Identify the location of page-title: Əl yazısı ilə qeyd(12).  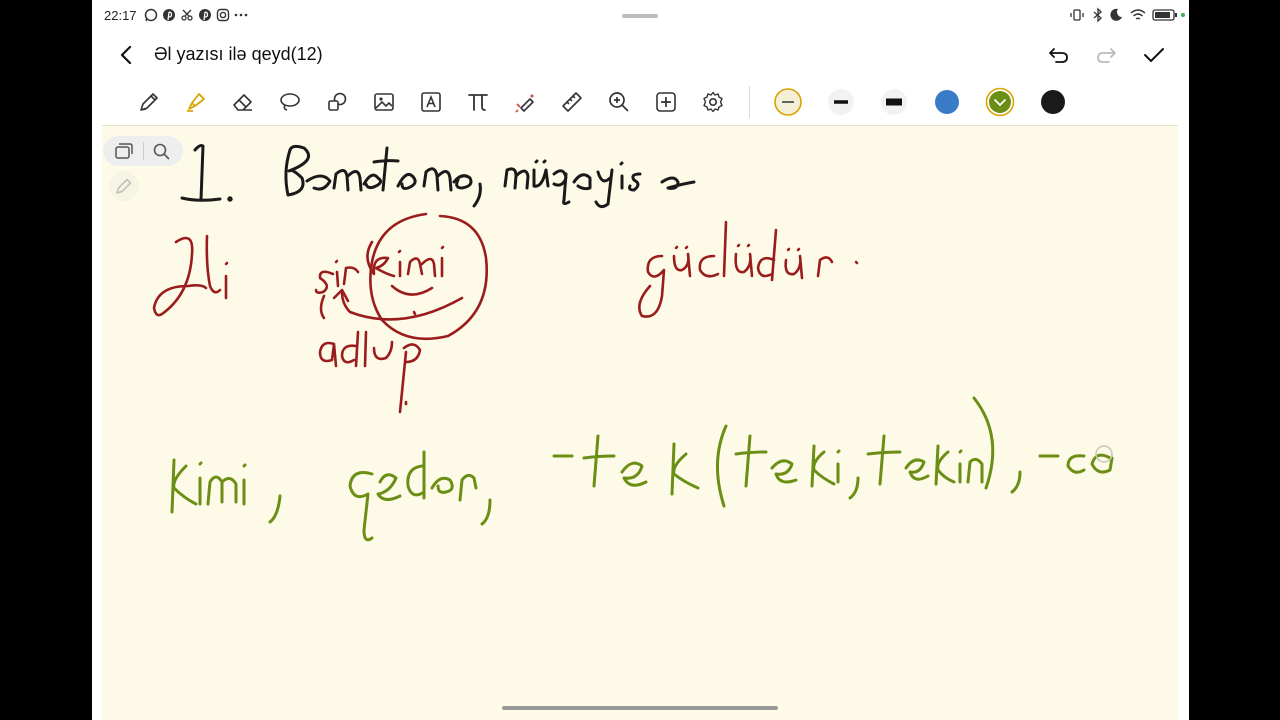
(238, 54).